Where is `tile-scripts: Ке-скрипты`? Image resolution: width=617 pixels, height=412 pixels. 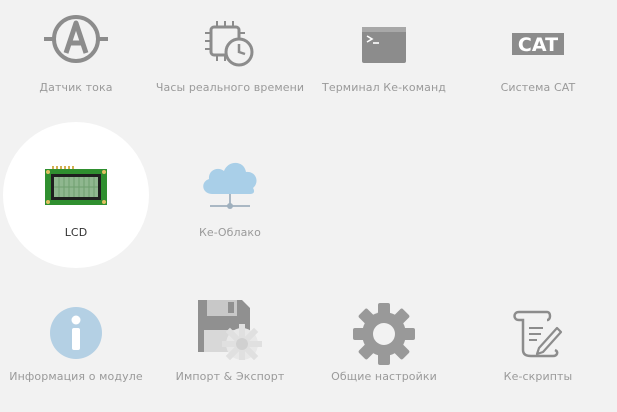 tile-scripts: Ке-скрипты is located at coordinates (538, 339).